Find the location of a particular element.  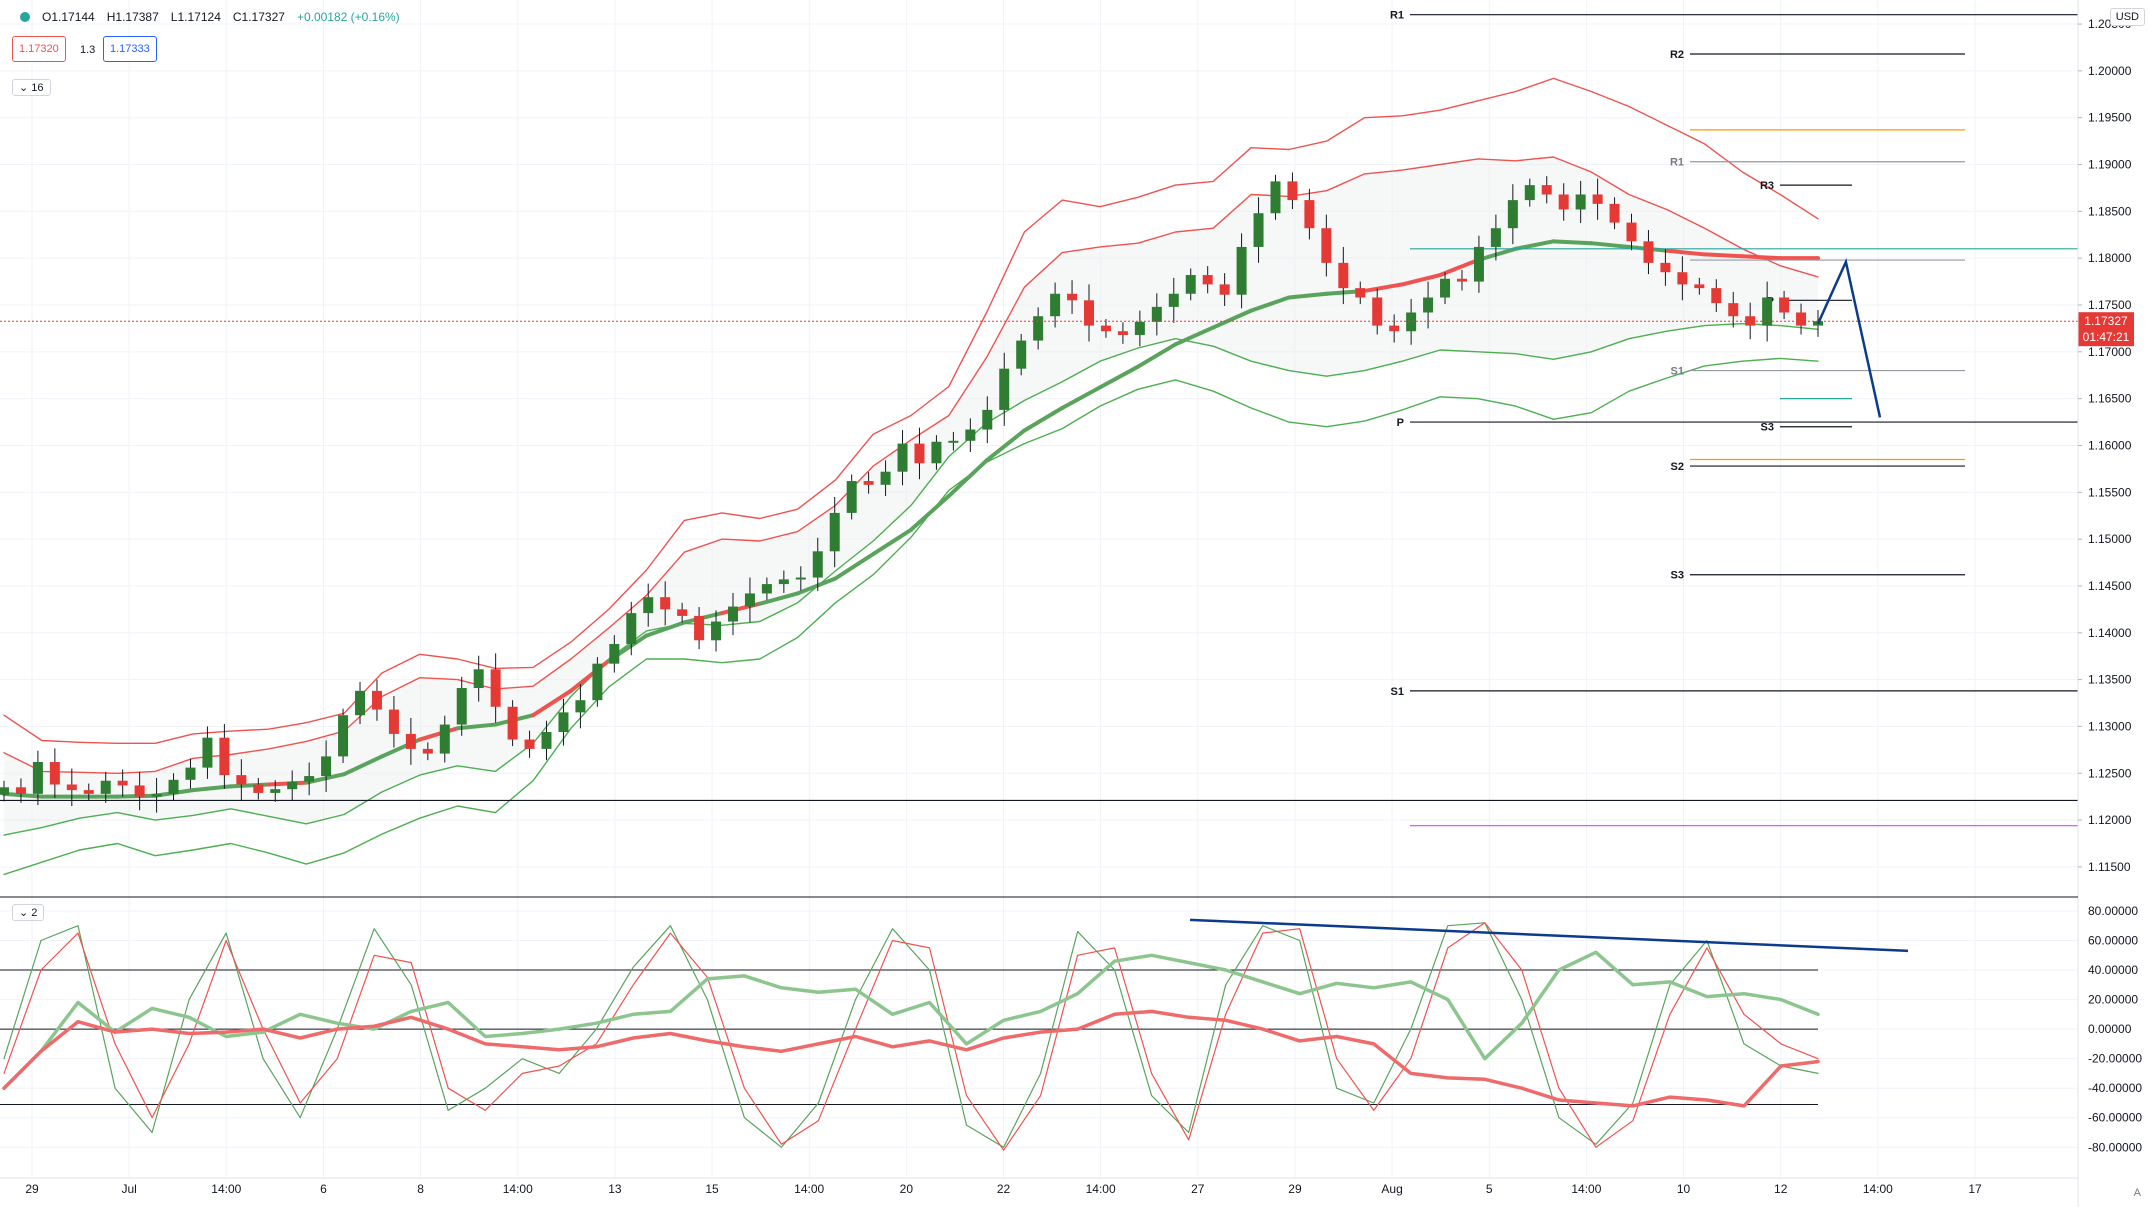

osc-tick-label: 80.00000 is located at coordinates (2113, 911).